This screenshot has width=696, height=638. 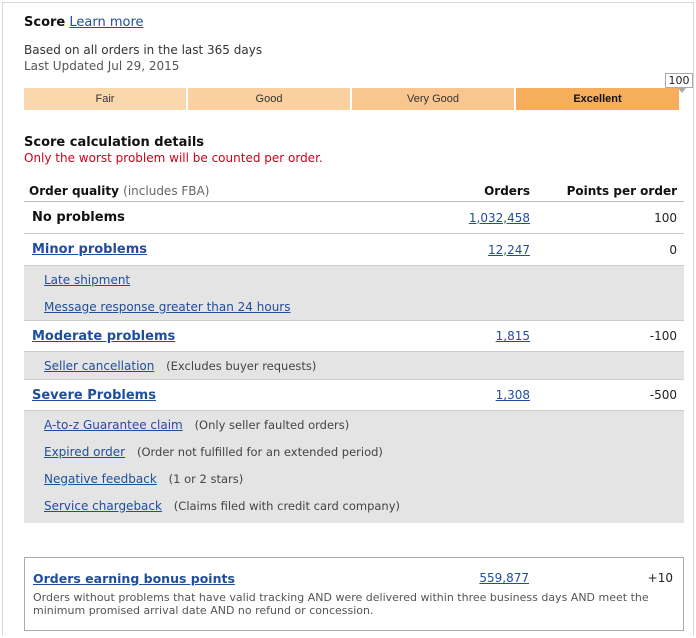 I want to click on seller-cancellation-link: Seller cancellation, so click(x=99, y=366).